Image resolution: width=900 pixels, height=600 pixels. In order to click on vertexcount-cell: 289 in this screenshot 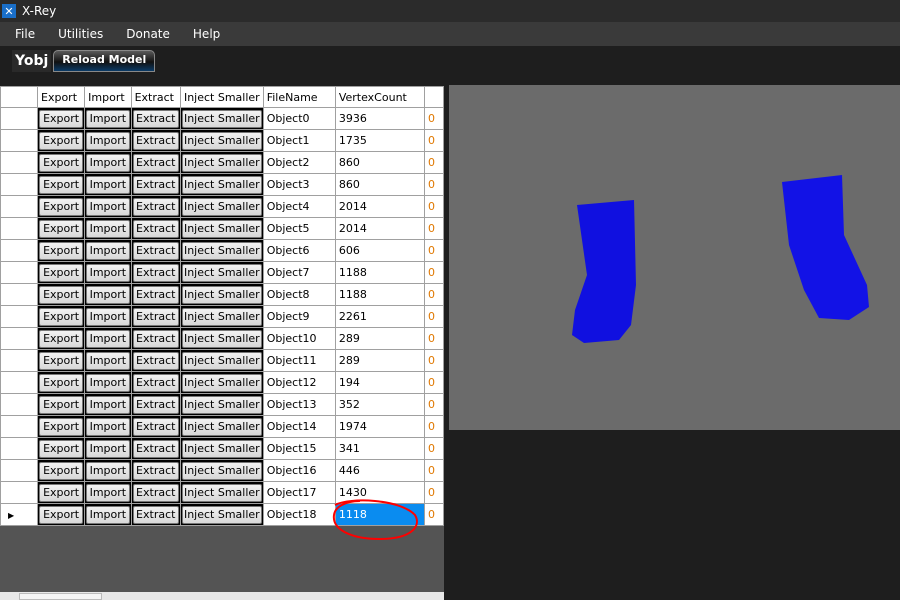, I will do `click(379, 360)`.